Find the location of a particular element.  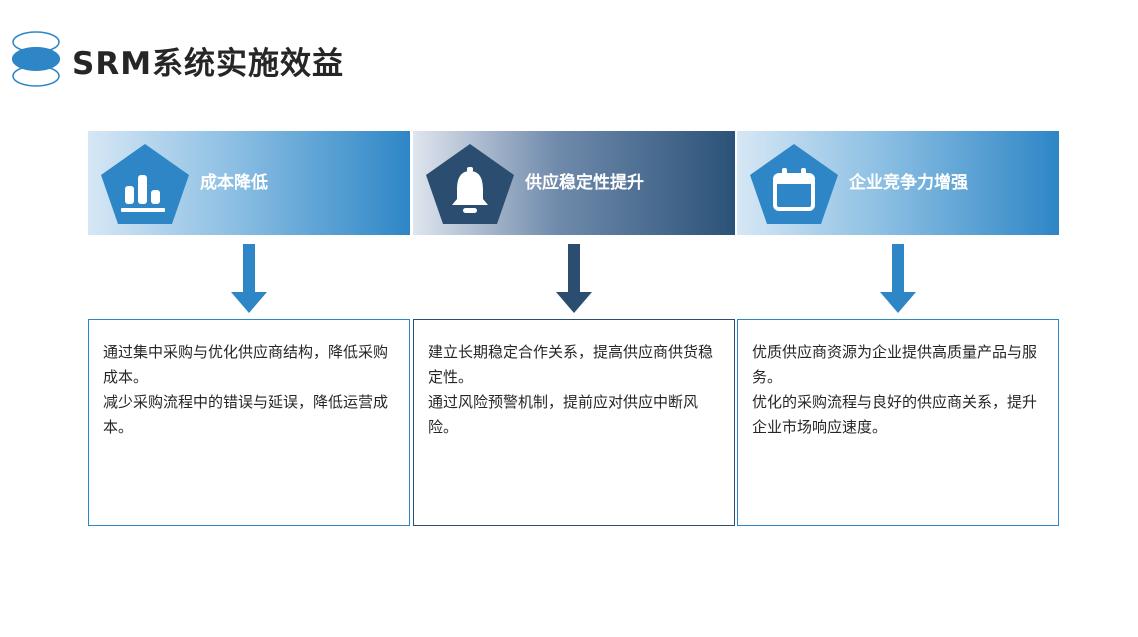

benefit-heading: 供应稳定性提升 is located at coordinates (584, 183).